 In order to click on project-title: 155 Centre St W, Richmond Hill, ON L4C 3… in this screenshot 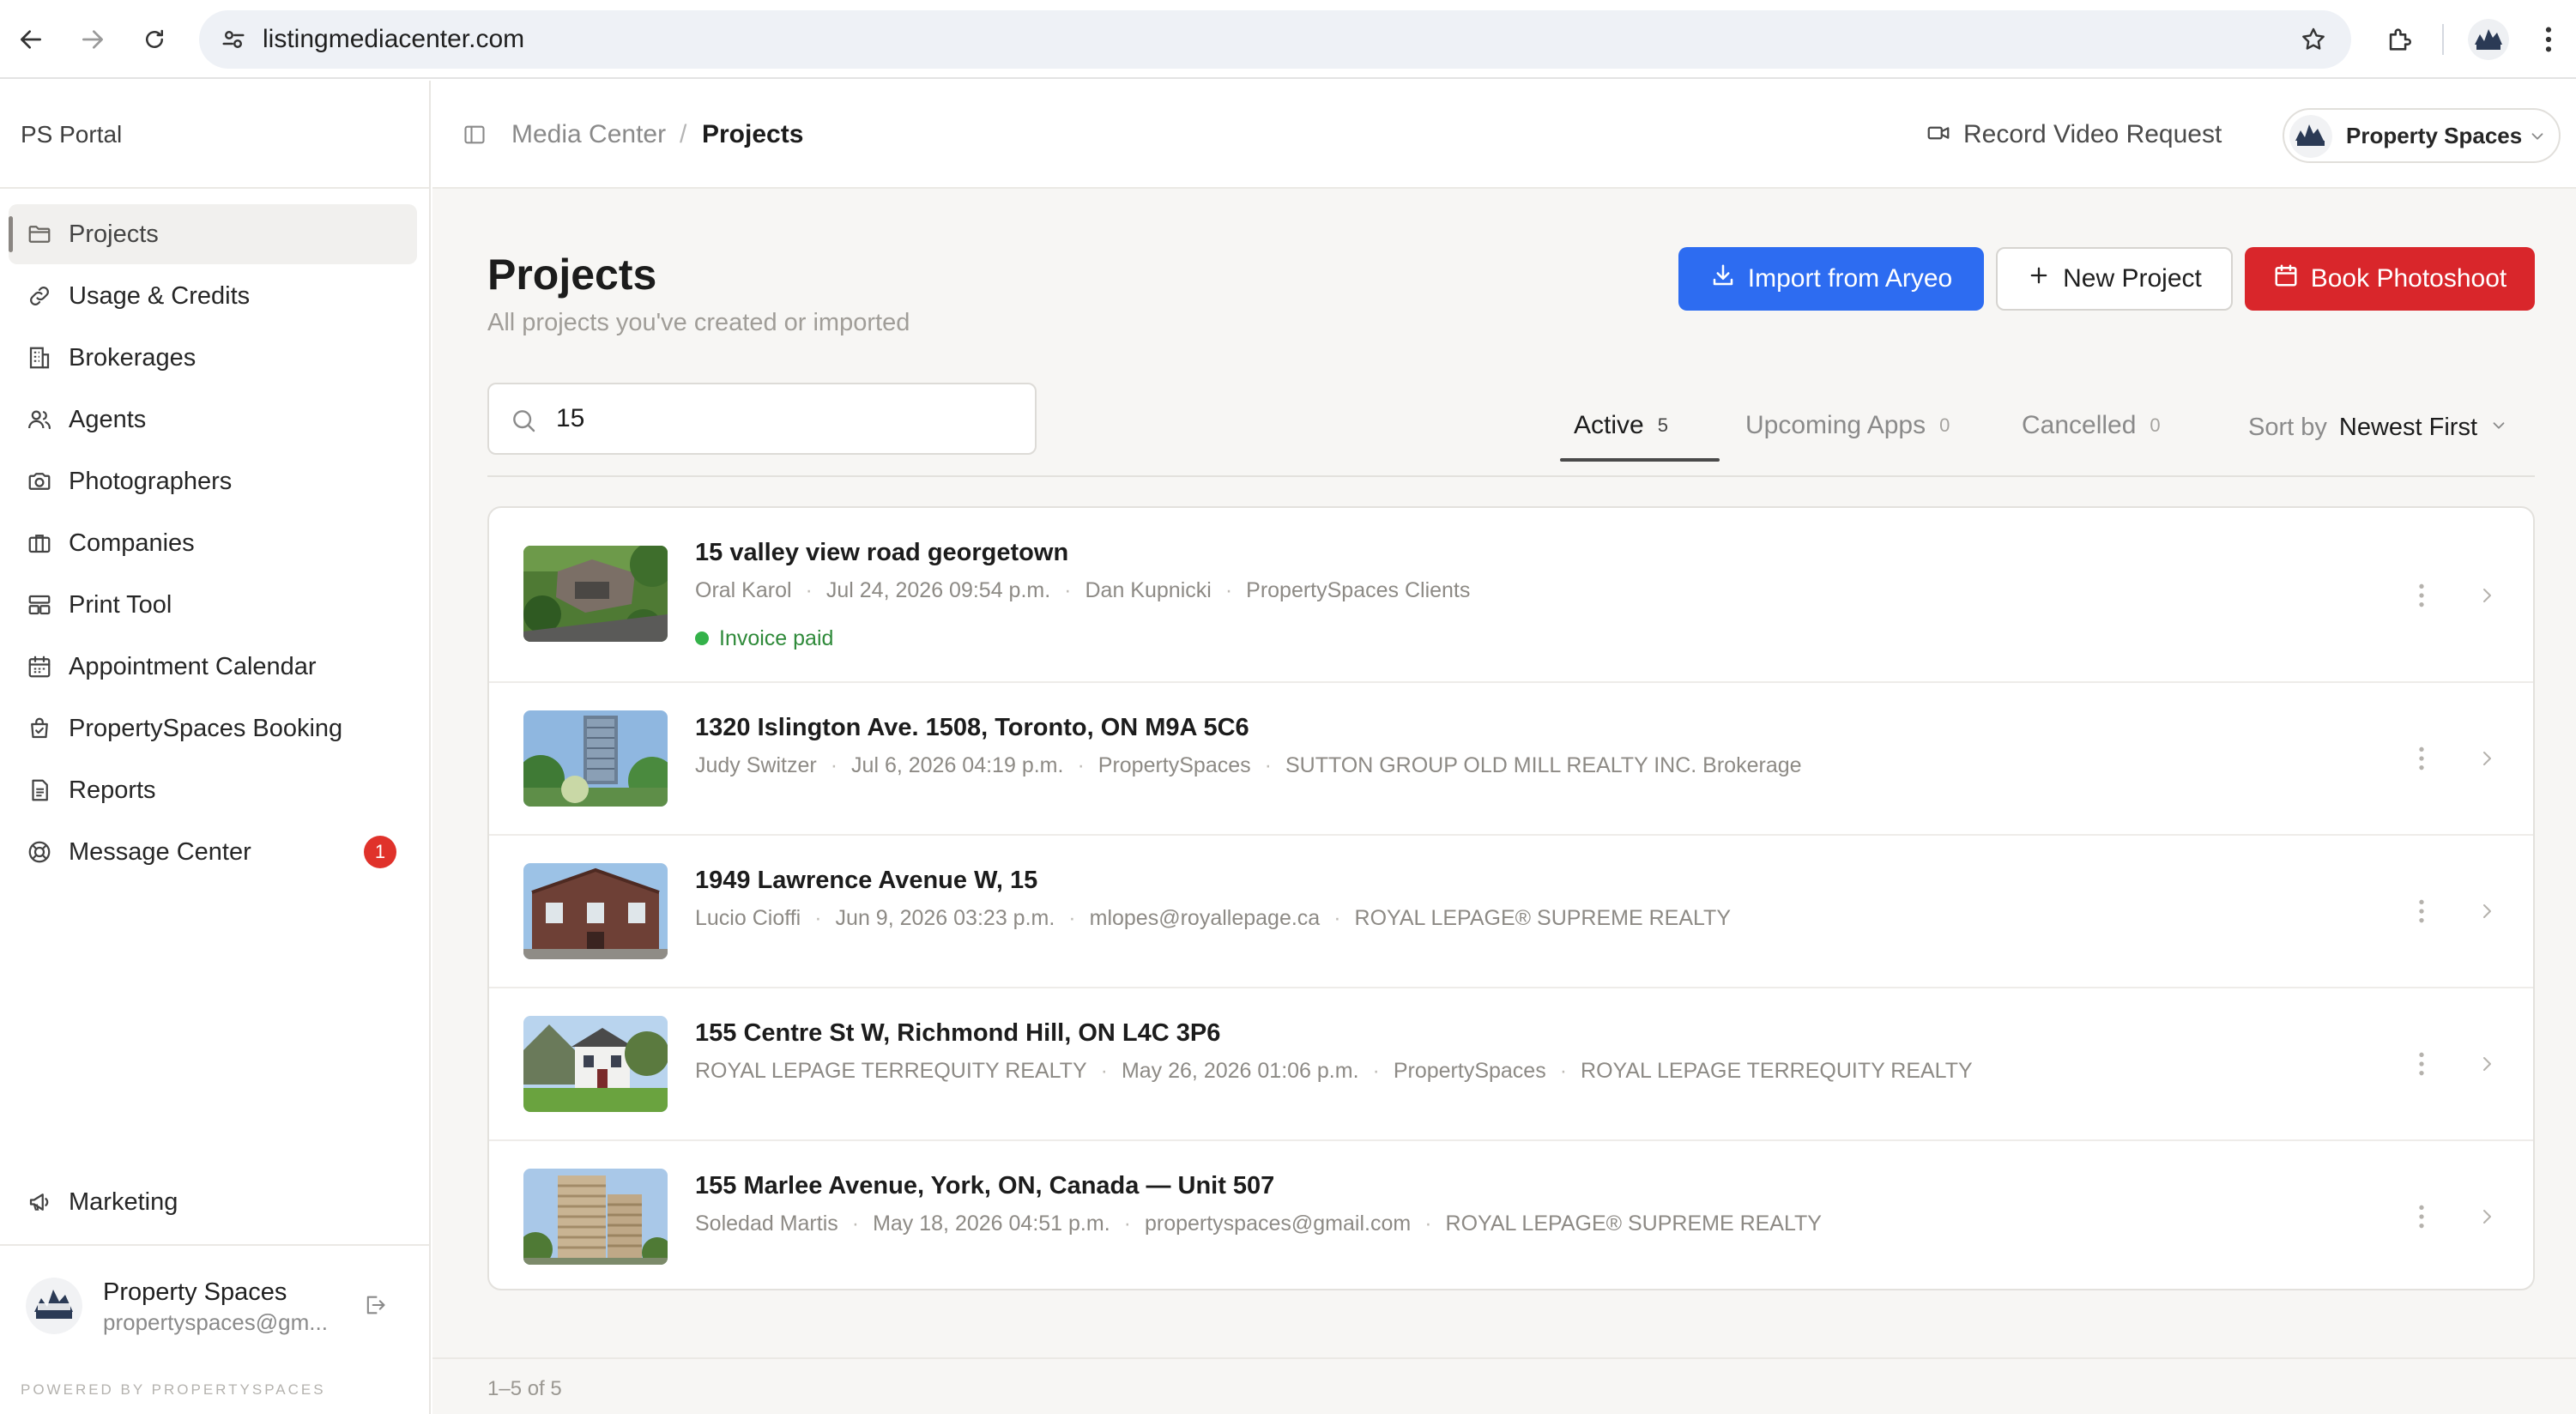, I will do `click(957, 1033)`.